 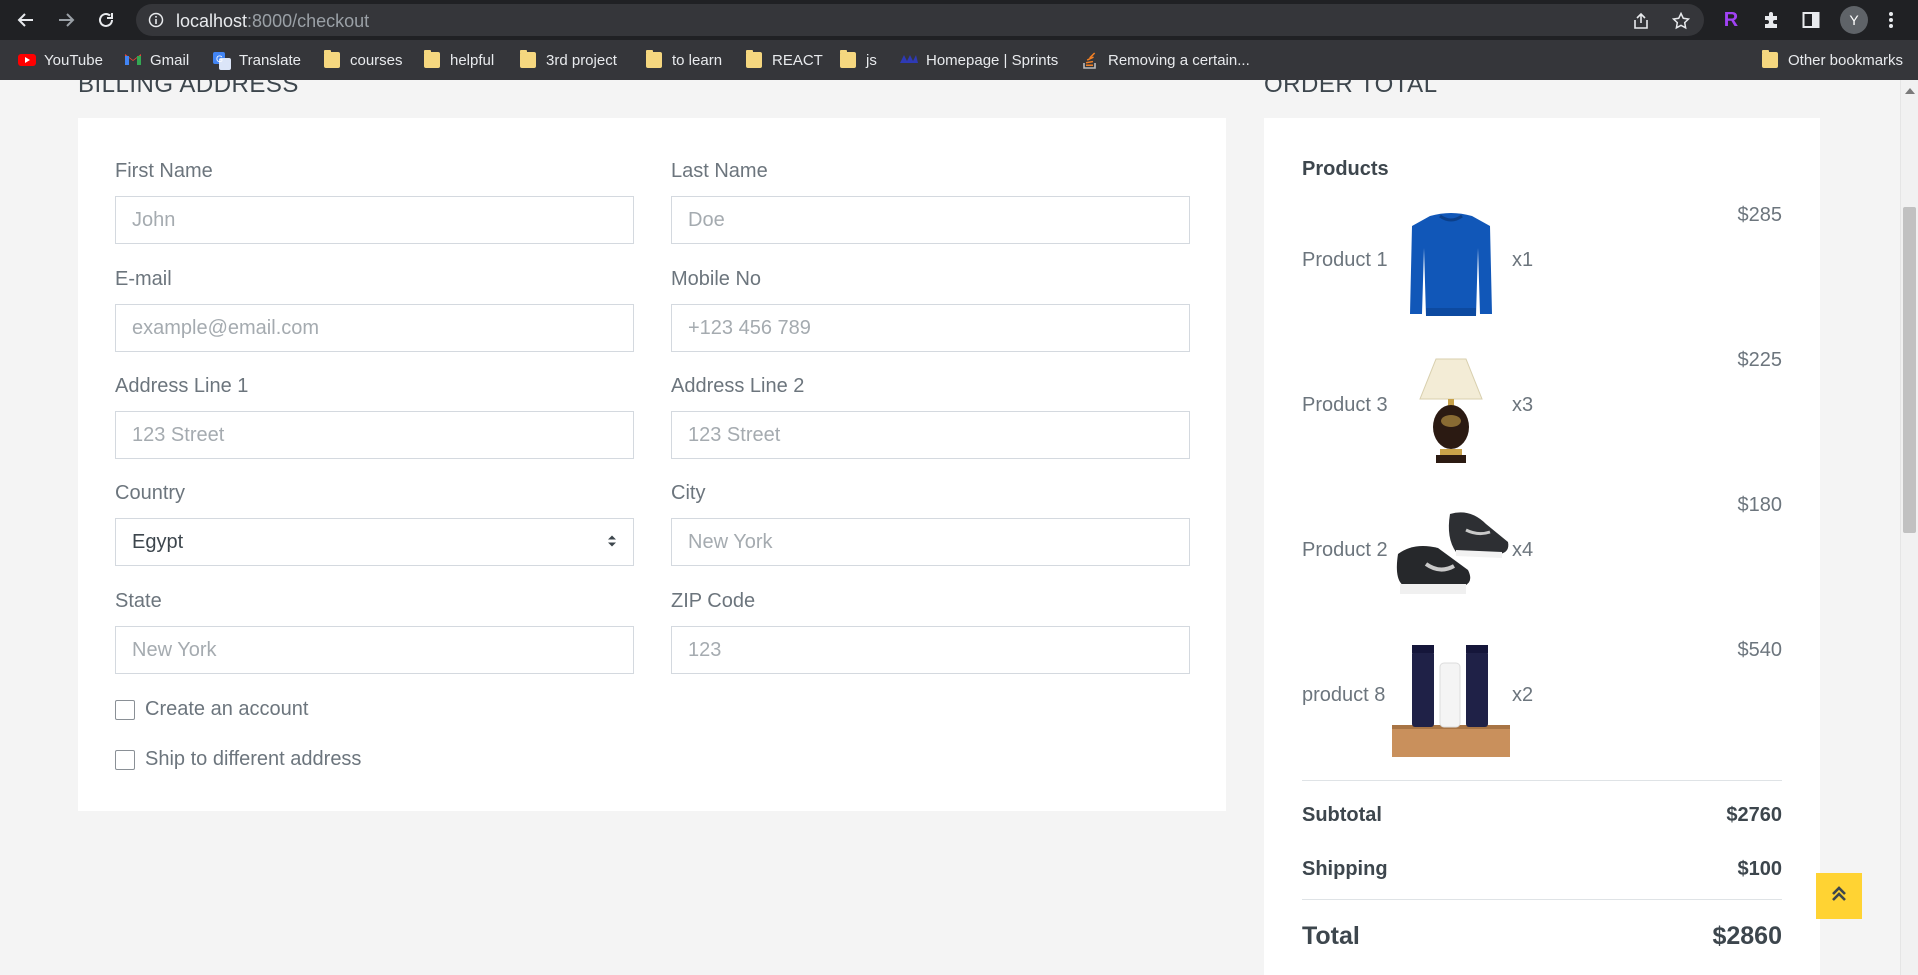 I want to click on gmail-icon, so click(x=132, y=60).